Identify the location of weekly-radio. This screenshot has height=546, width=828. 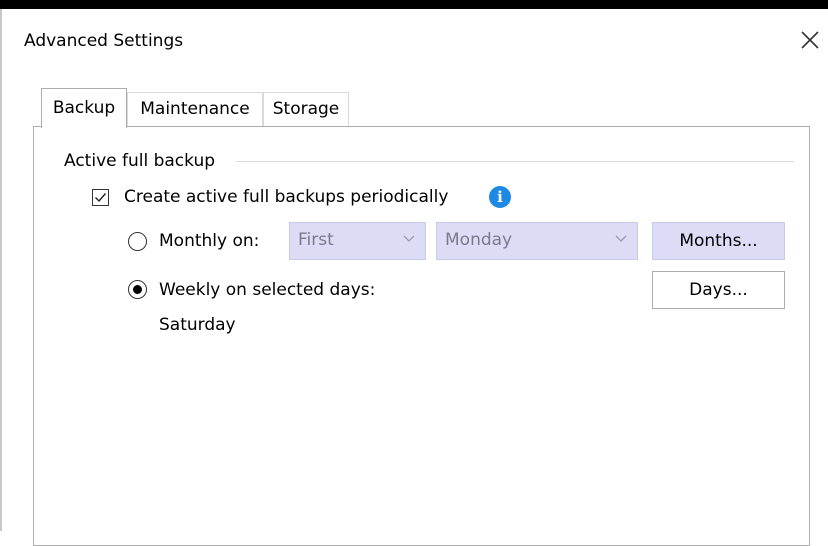
(137, 289).